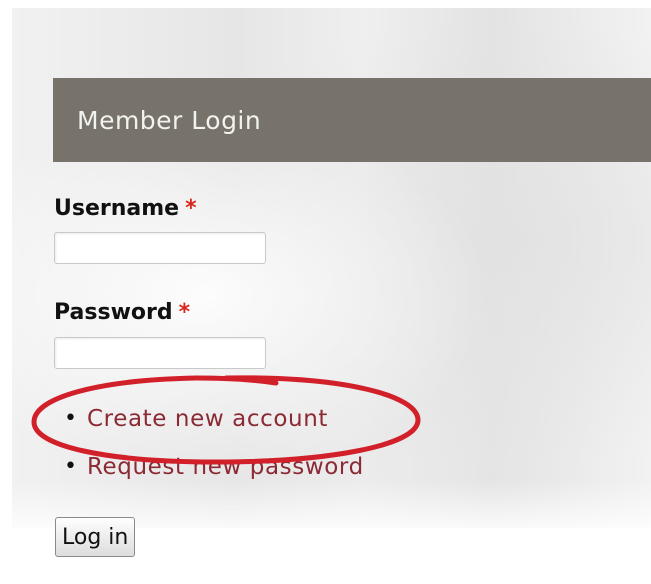  What do you see at coordinates (113, 312) in the screenshot?
I see `password-label-text: Password` at bounding box center [113, 312].